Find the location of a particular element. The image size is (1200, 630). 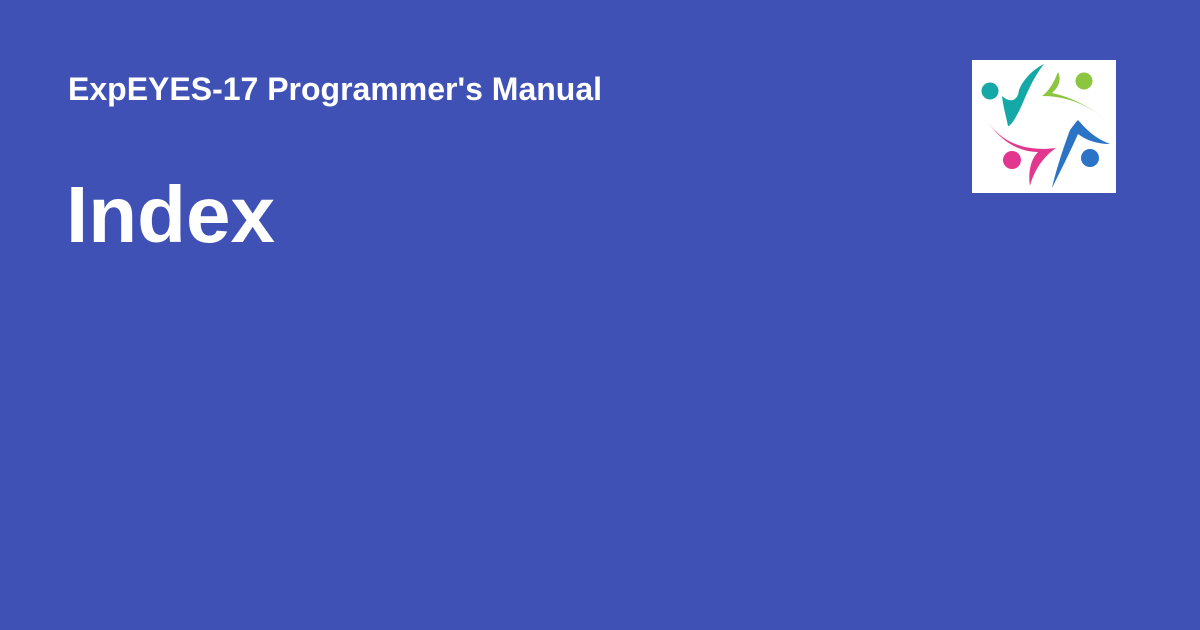

people-circle-logo-icon is located at coordinates (1045, 126).